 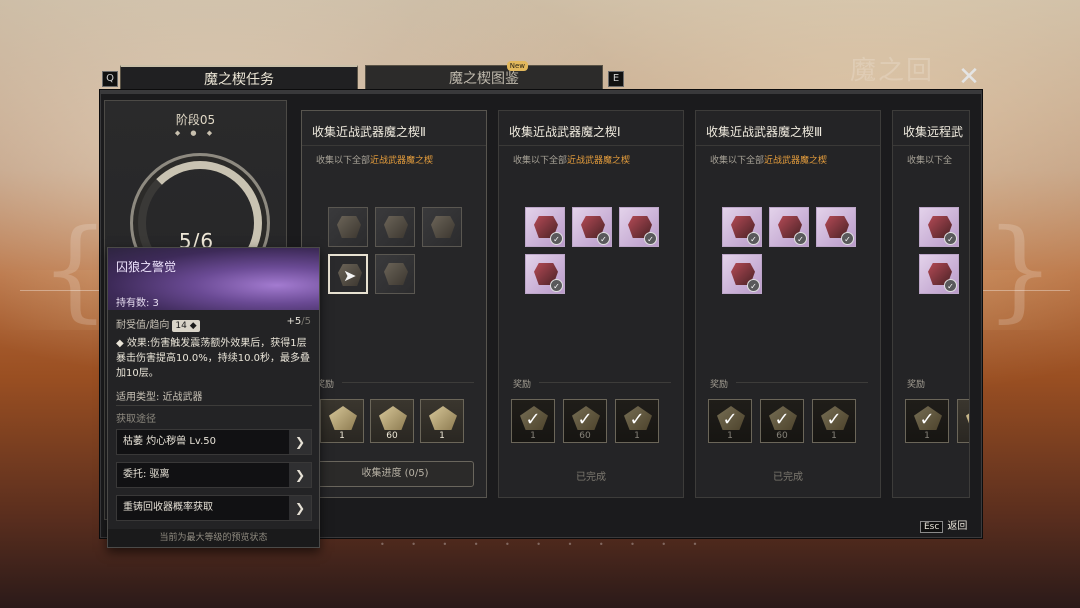 What do you see at coordinates (195, 120) in the screenshot?
I see `stage-title: 阶段05` at bounding box center [195, 120].